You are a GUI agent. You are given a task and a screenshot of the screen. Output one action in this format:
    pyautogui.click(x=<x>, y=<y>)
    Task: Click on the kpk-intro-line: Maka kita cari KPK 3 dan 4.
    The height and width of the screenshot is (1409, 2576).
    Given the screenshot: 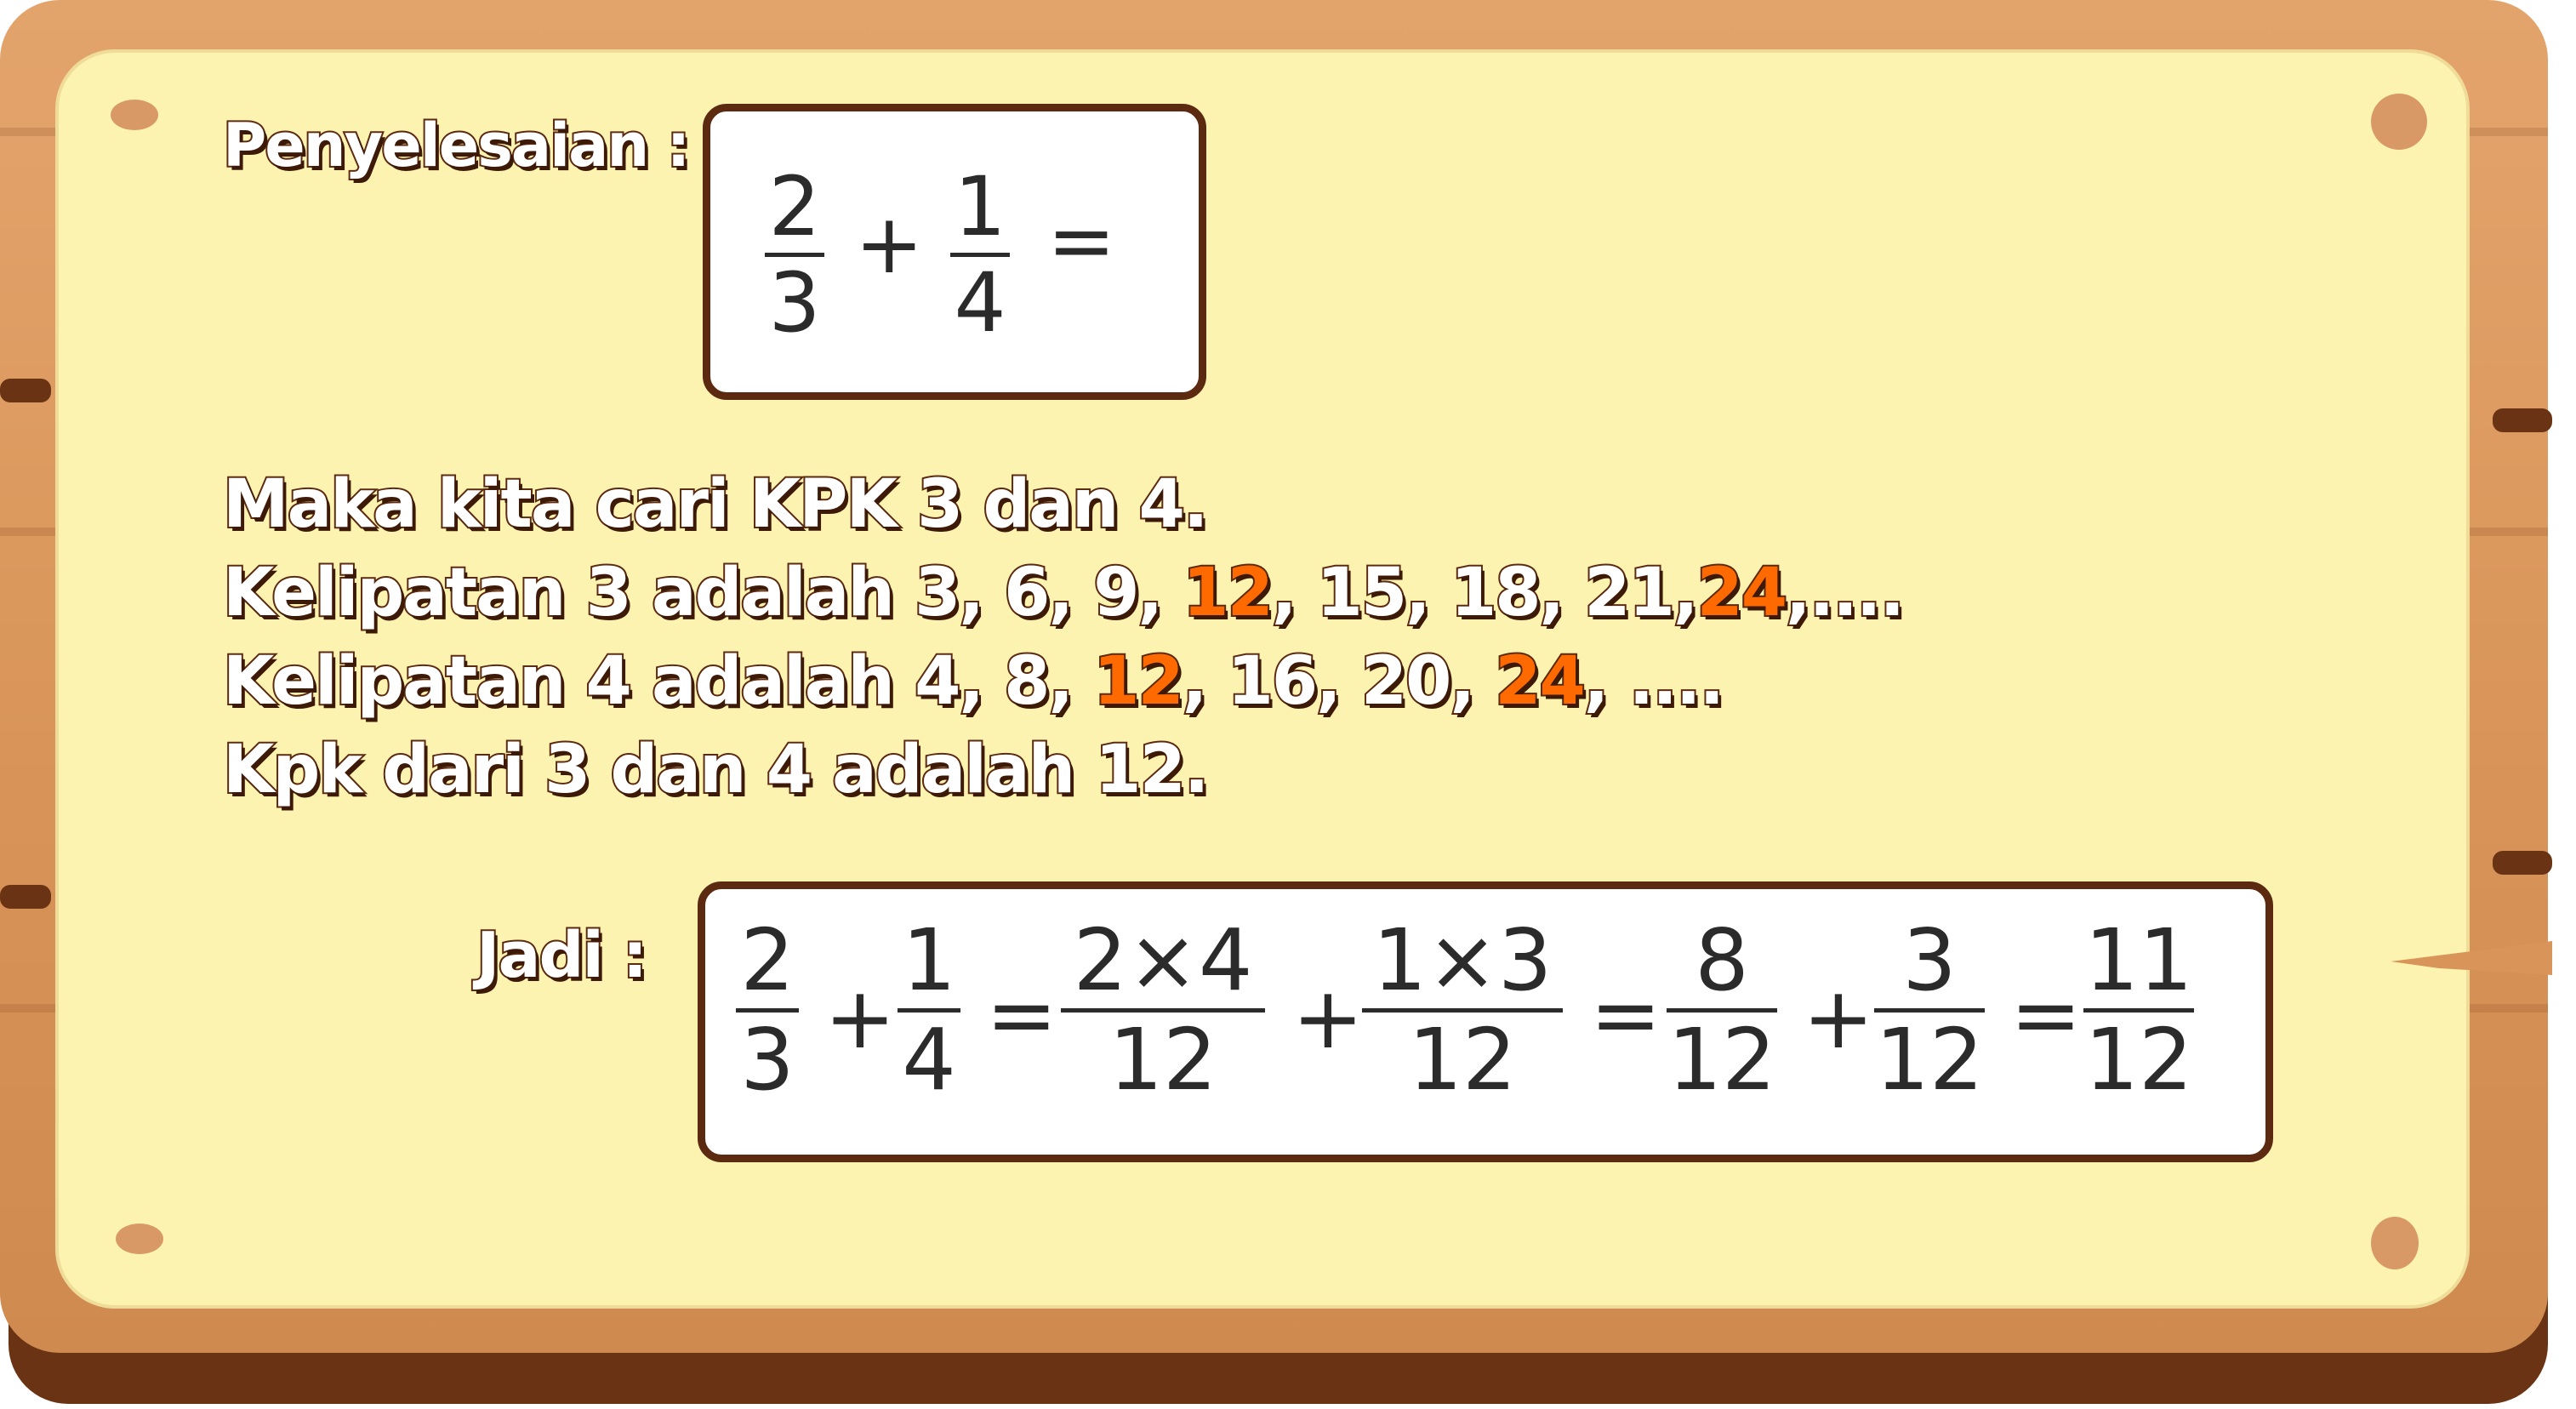 What is the action you would take?
    pyautogui.click(x=716, y=505)
    